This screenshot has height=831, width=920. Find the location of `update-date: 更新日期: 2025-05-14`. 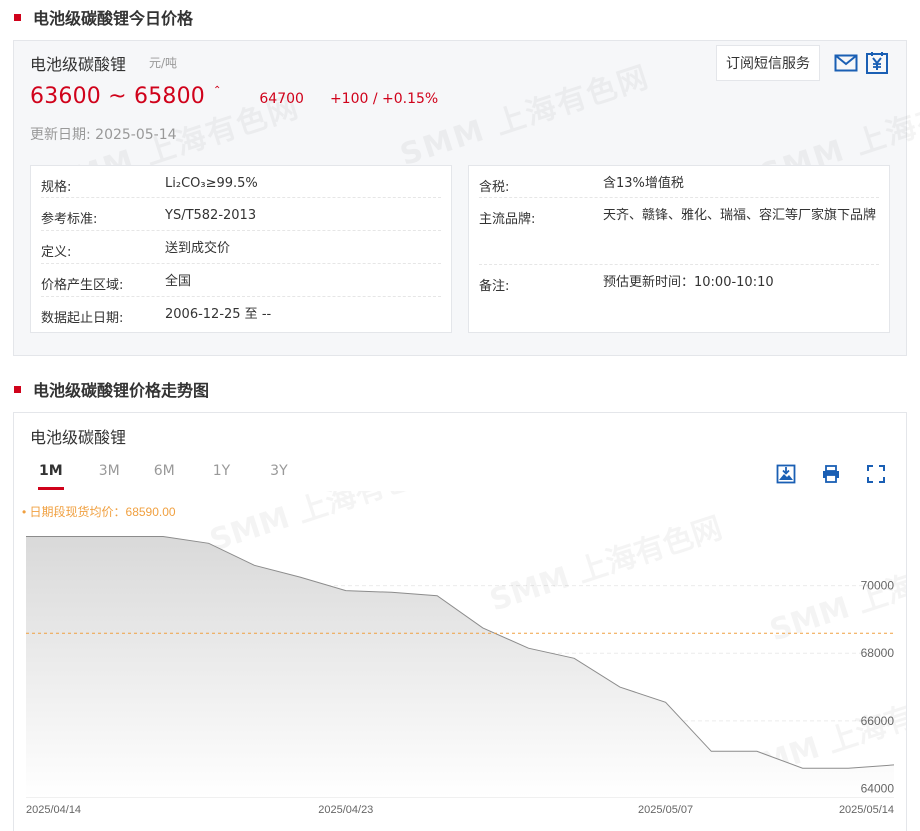

update-date: 更新日期: 2025-05-14 is located at coordinates (103, 135).